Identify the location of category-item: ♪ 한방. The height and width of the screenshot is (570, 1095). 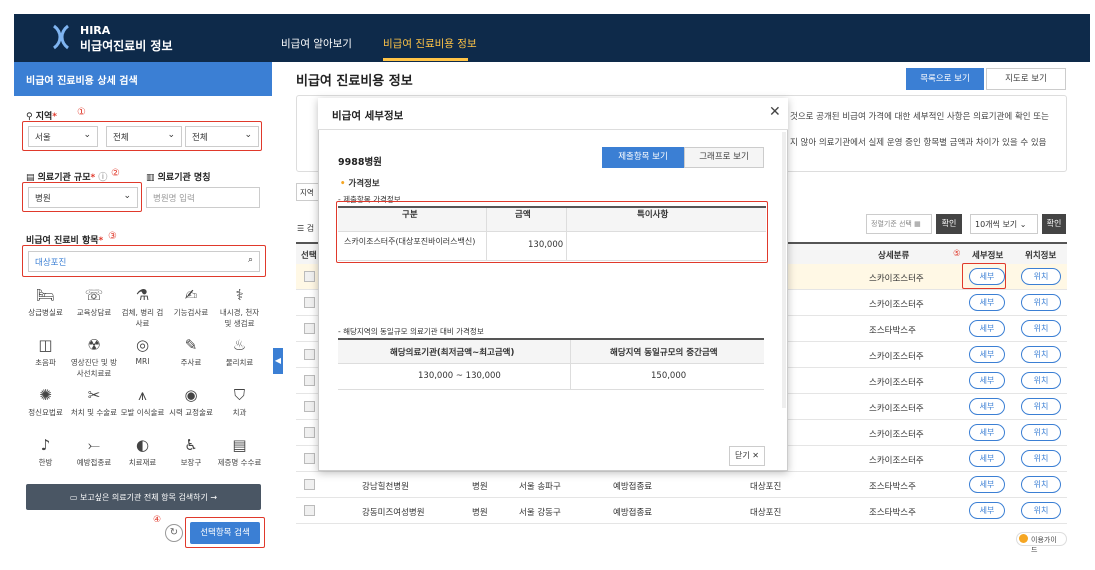
(45, 457).